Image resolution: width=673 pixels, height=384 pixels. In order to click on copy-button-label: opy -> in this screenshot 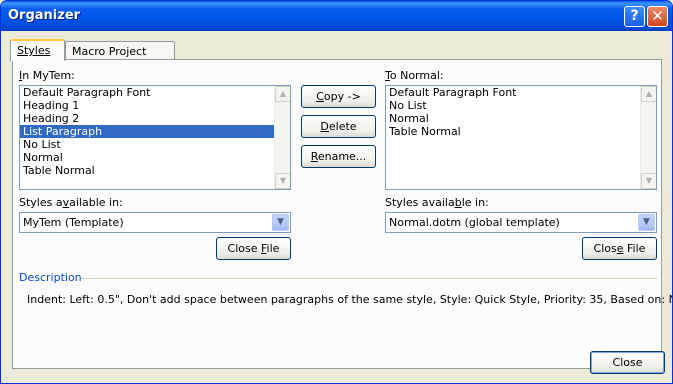, I will do `click(342, 96)`.